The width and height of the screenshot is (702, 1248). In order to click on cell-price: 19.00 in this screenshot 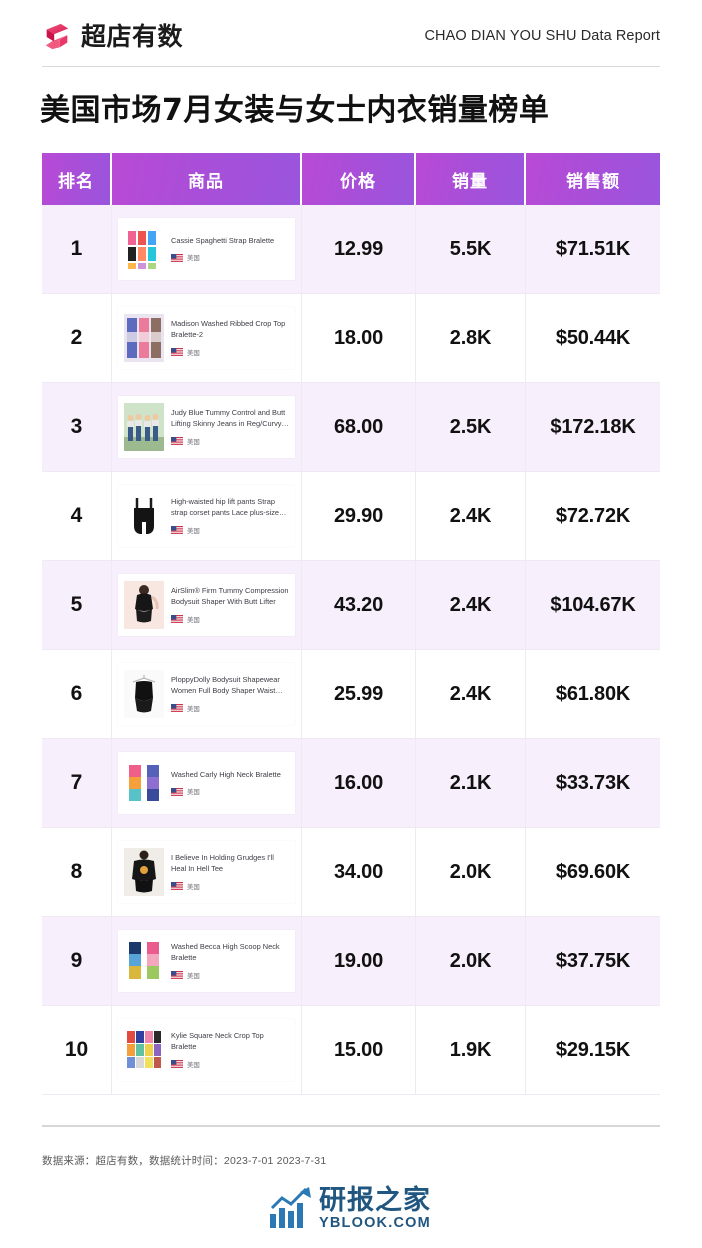, I will do `click(359, 961)`.